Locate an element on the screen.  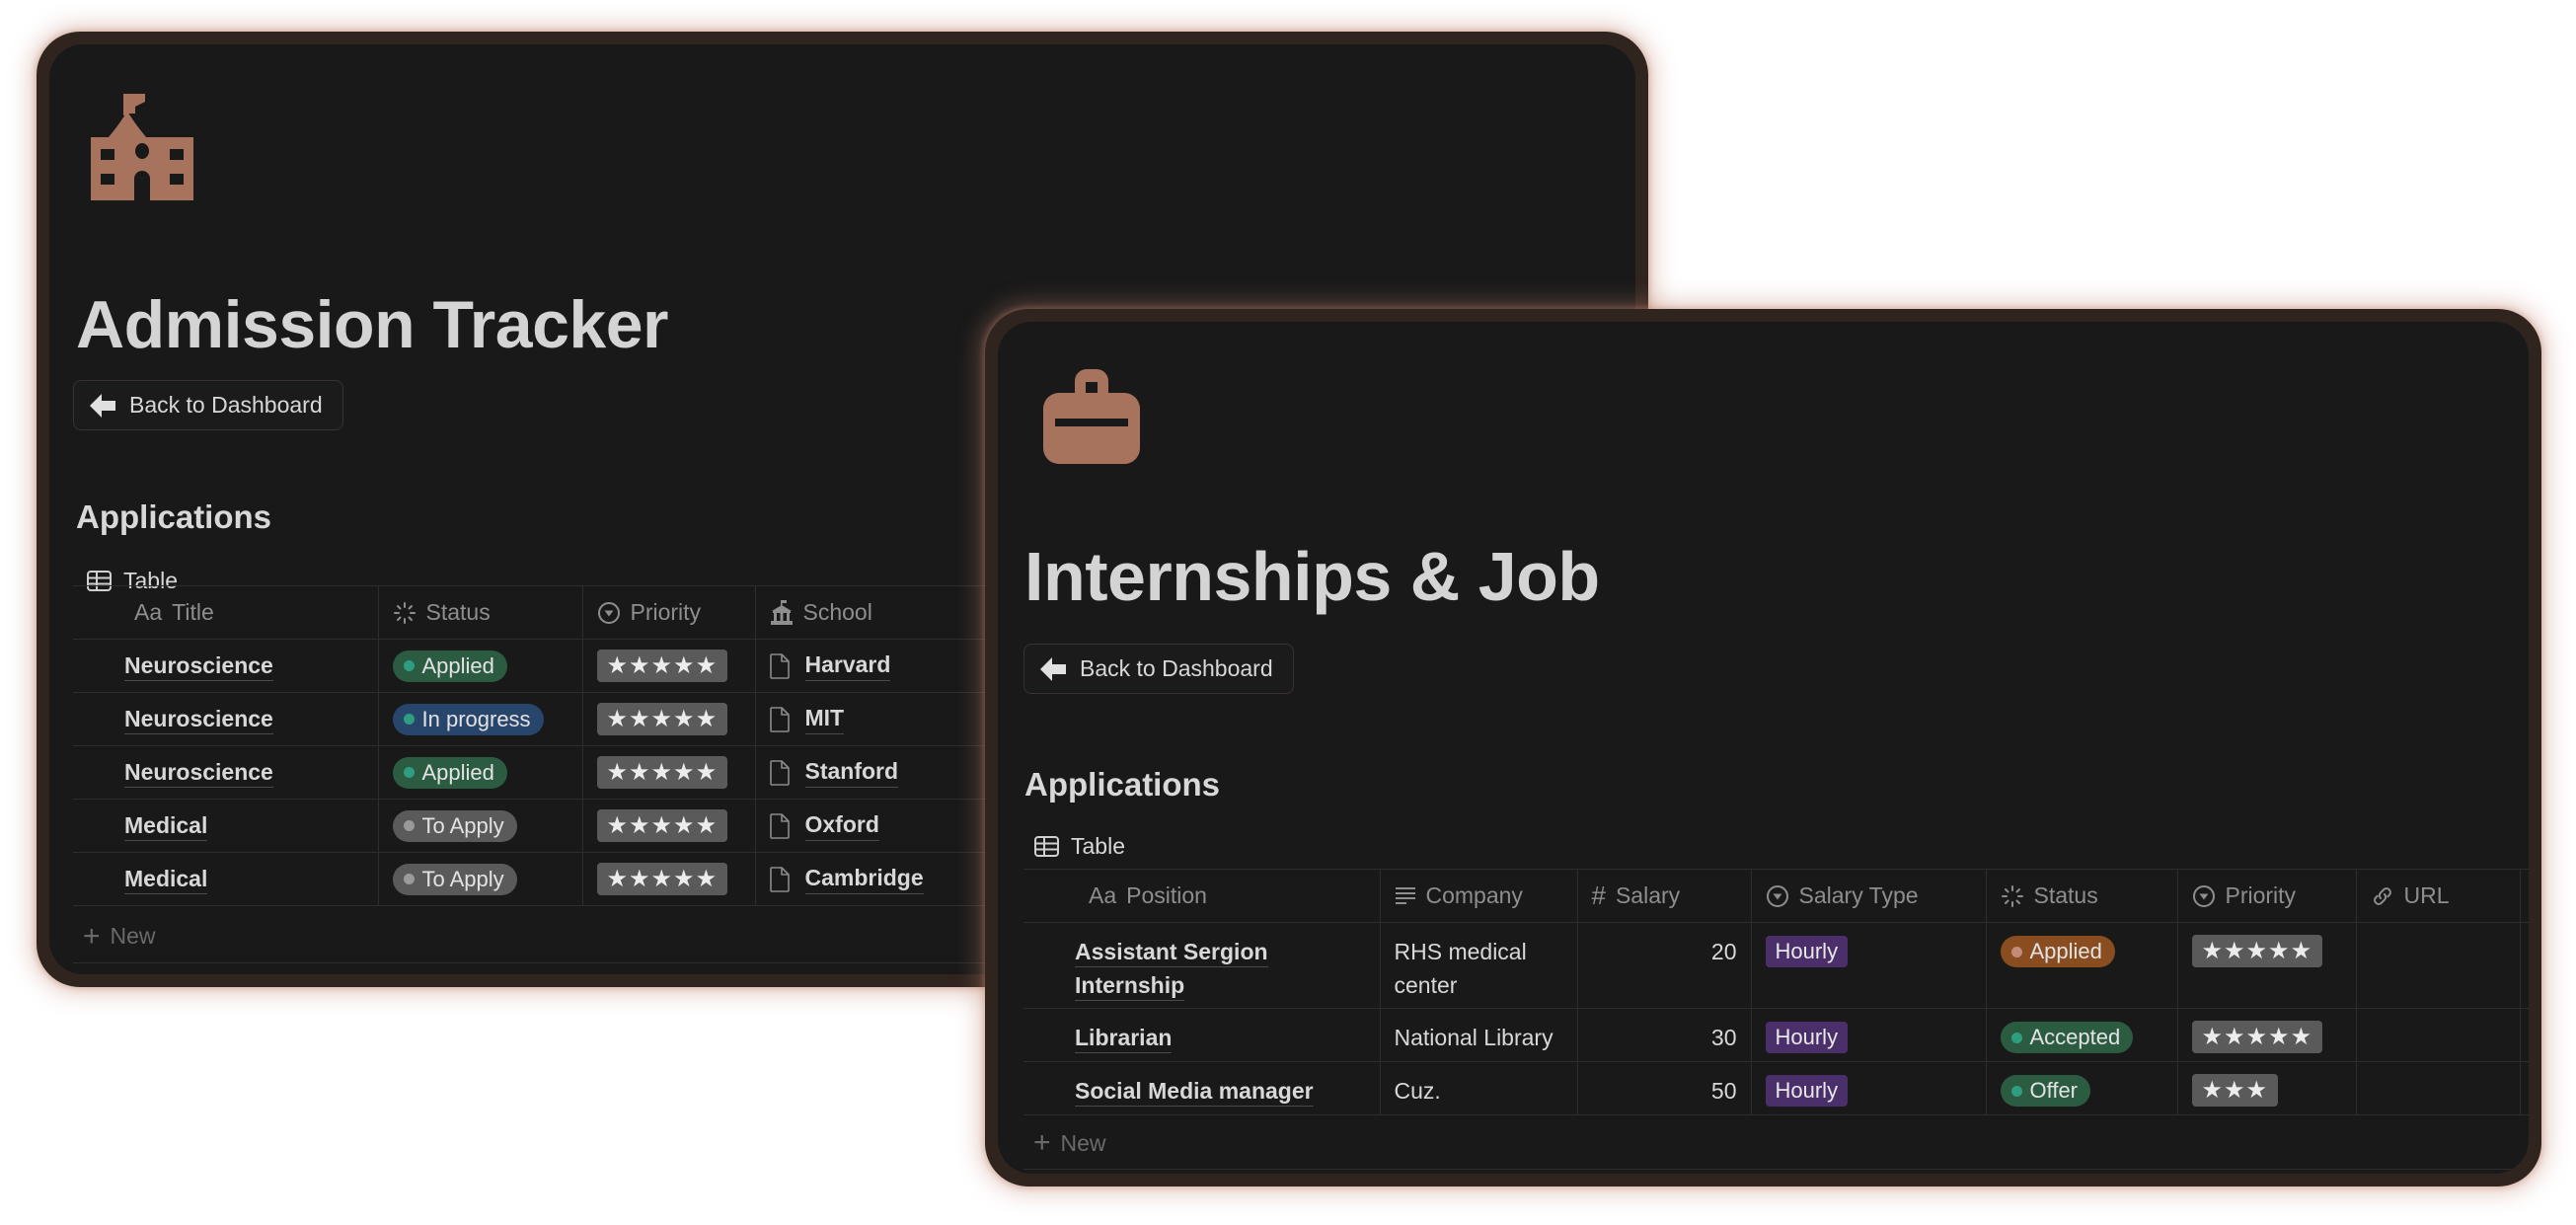
status-pill: Accepted is located at coordinates (2067, 1037).